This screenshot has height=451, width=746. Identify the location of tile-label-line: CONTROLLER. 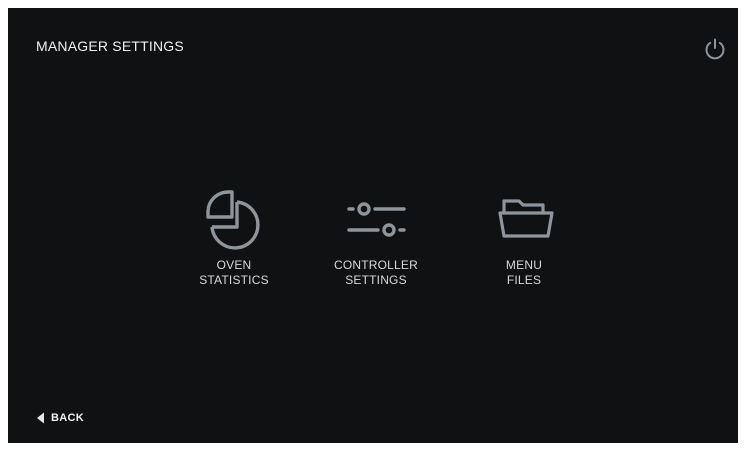
(375, 265).